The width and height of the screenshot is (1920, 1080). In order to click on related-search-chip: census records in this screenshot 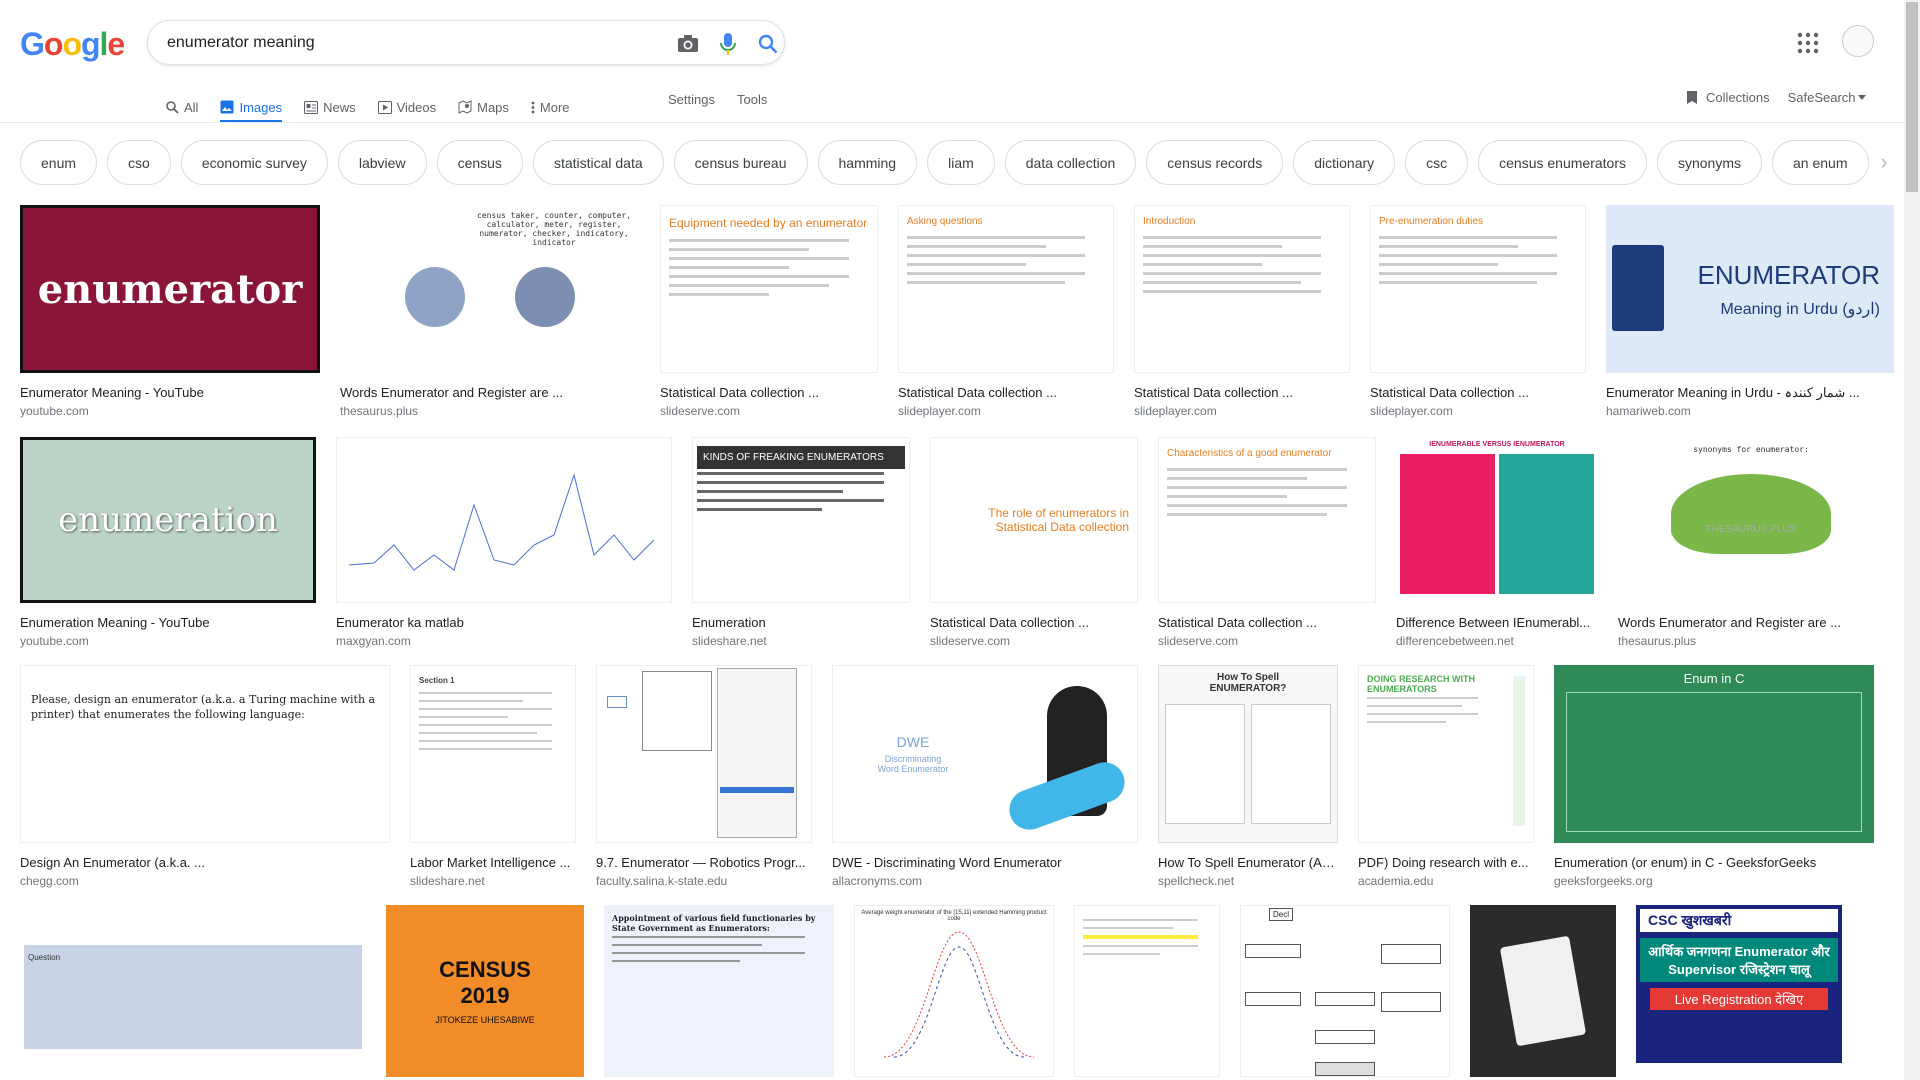, I will do `click(1215, 162)`.